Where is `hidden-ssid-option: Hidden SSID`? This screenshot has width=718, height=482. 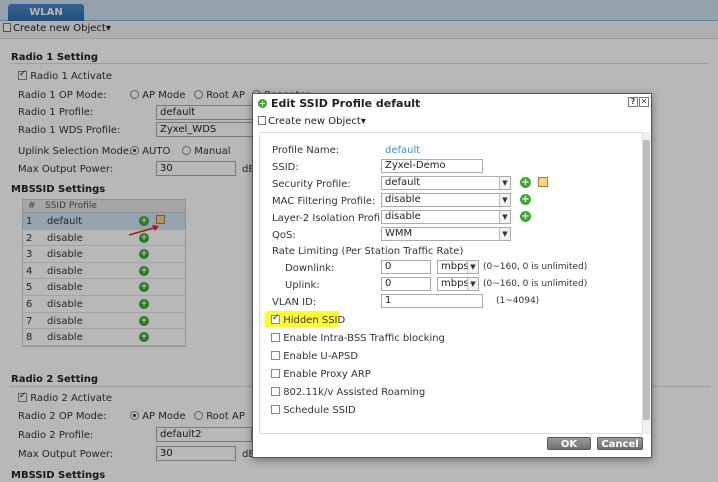 hidden-ssid-option: Hidden SSID is located at coordinates (308, 319).